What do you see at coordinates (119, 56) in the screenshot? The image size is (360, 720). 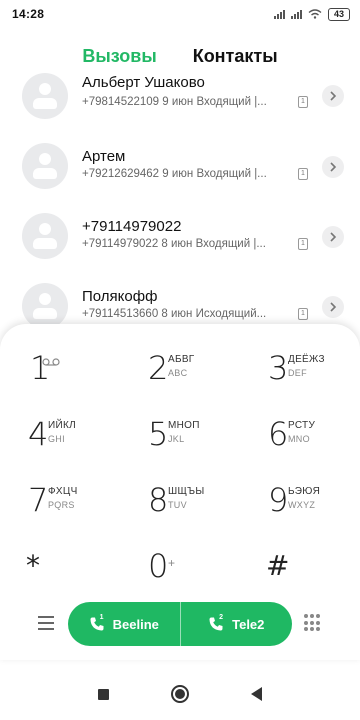 I see `tab-calls: Вызовы` at bounding box center [119, 56].